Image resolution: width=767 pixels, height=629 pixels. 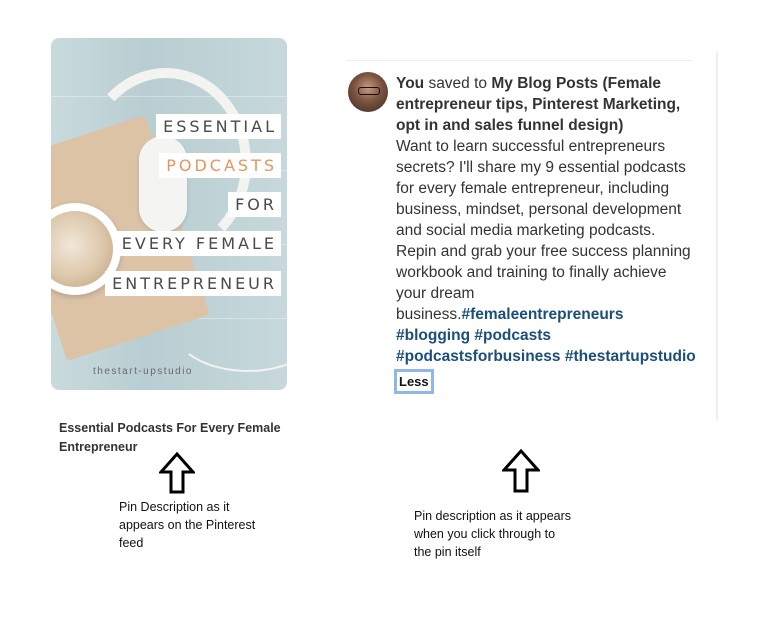 What do you see at coordinates (458, 83) in the screenshot?
I see `saved-to-text: saved to` at bounding box center [458, 83].